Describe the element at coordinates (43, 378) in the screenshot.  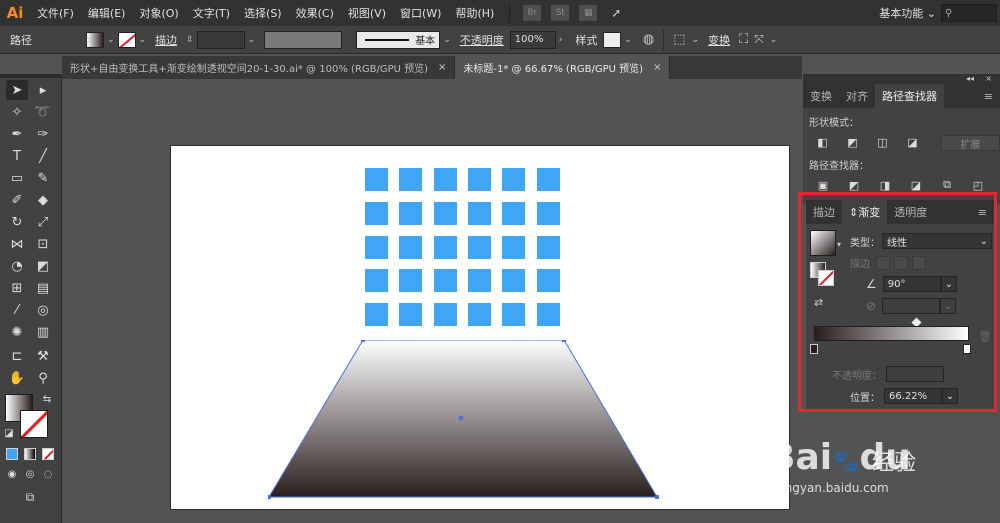
I see `zoom-tool-icon: ⚲` at that location.